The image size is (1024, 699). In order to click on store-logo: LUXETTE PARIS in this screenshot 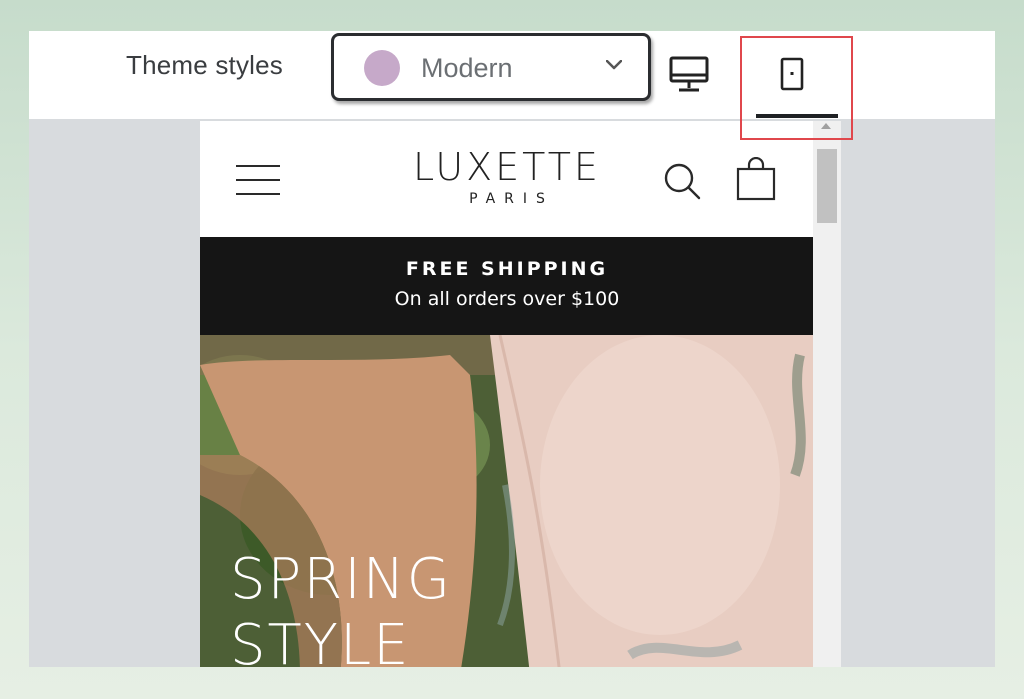, I will do `click(507, 176)`.